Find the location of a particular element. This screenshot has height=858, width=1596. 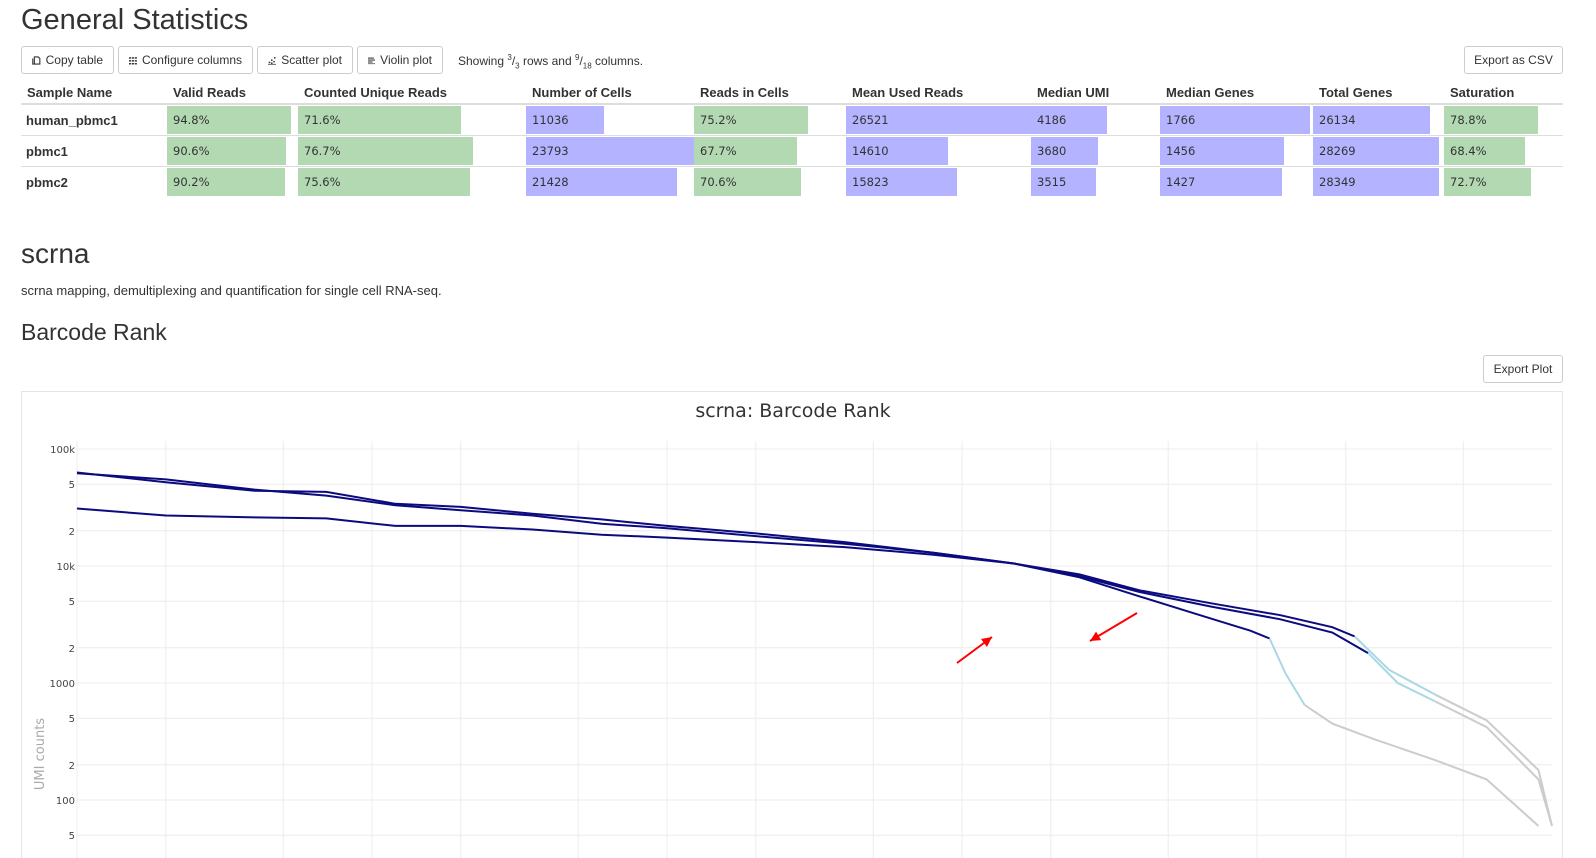

export-plot-button: Export Plot is located at coordinates (1523, 369).